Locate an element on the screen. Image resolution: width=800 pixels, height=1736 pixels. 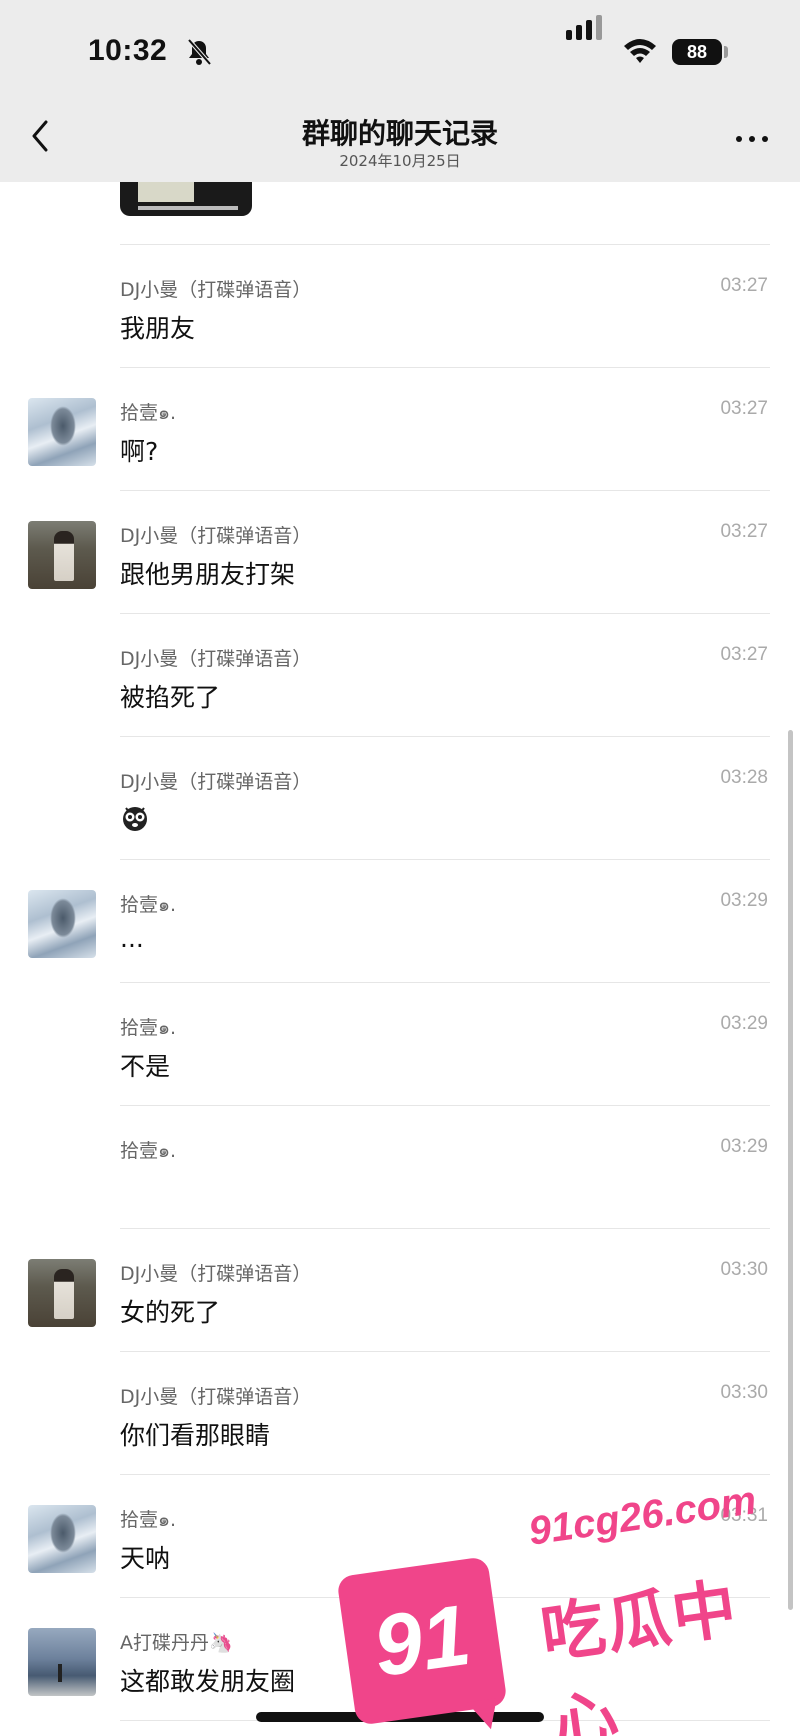
message-text: 这都敢发朋友圈 is located at coordinates (207, 1680).